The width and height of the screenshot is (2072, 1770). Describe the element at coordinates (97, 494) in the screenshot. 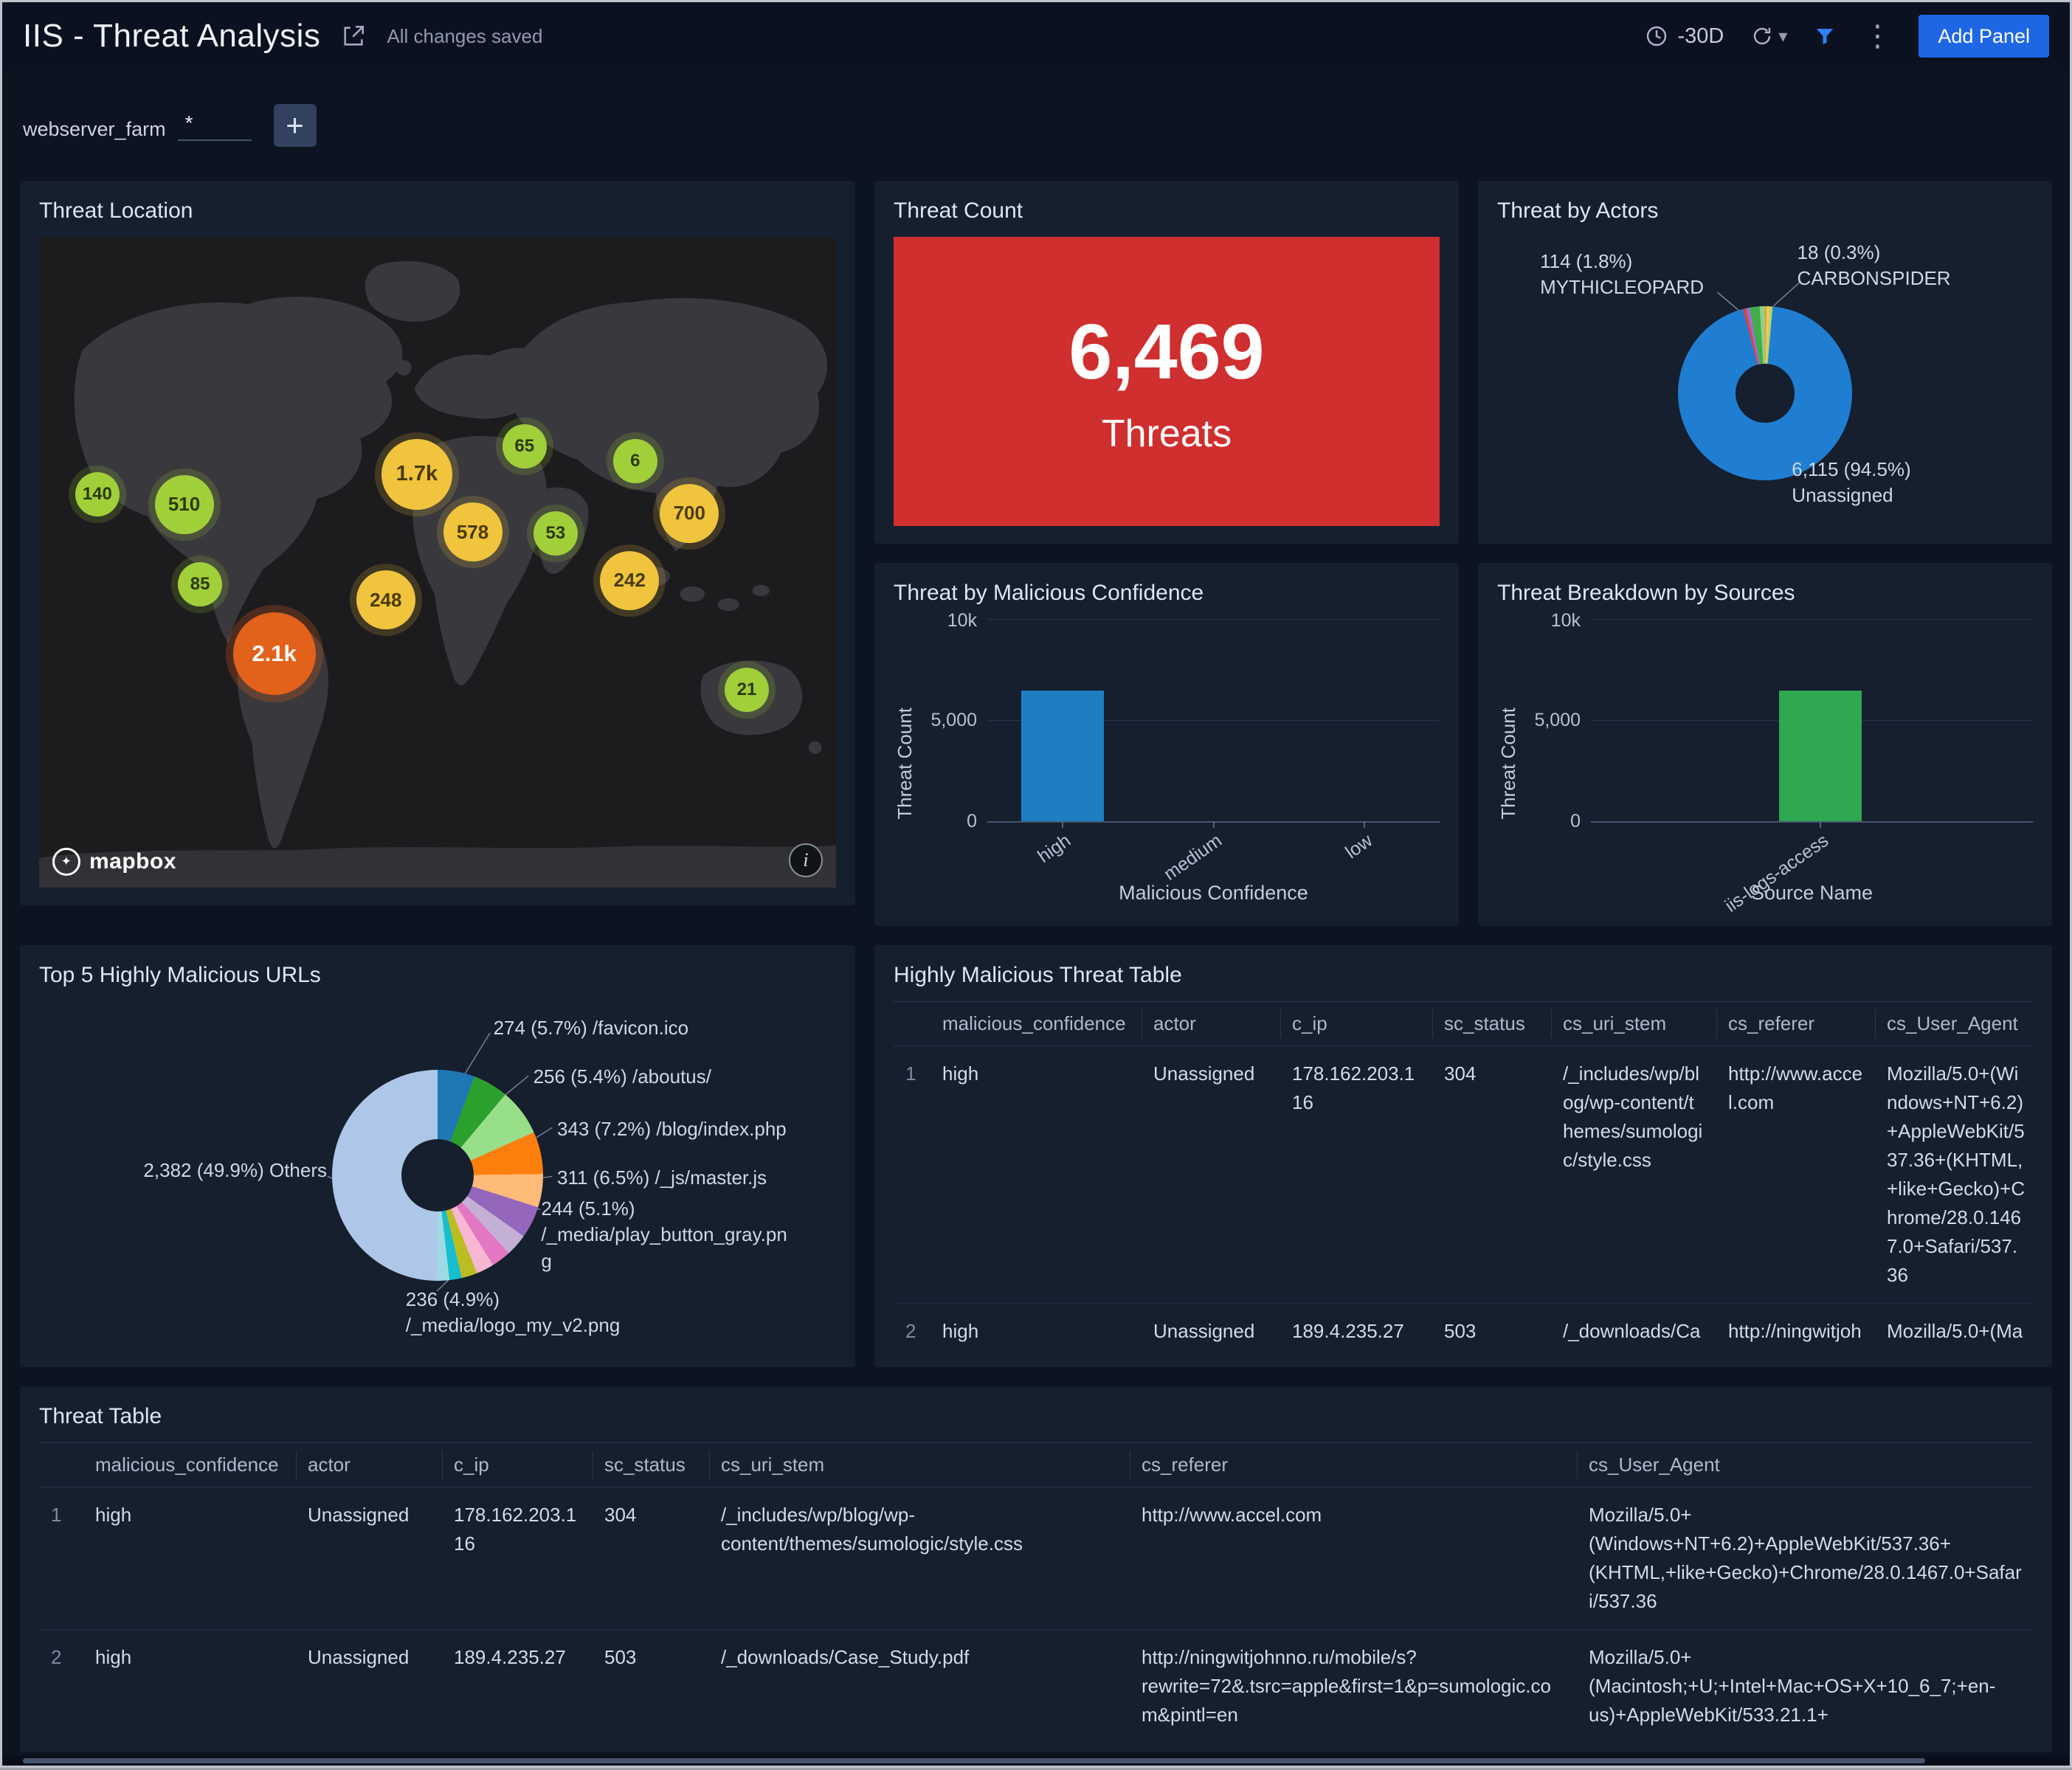

I see `map-bubble: 140` at that location.